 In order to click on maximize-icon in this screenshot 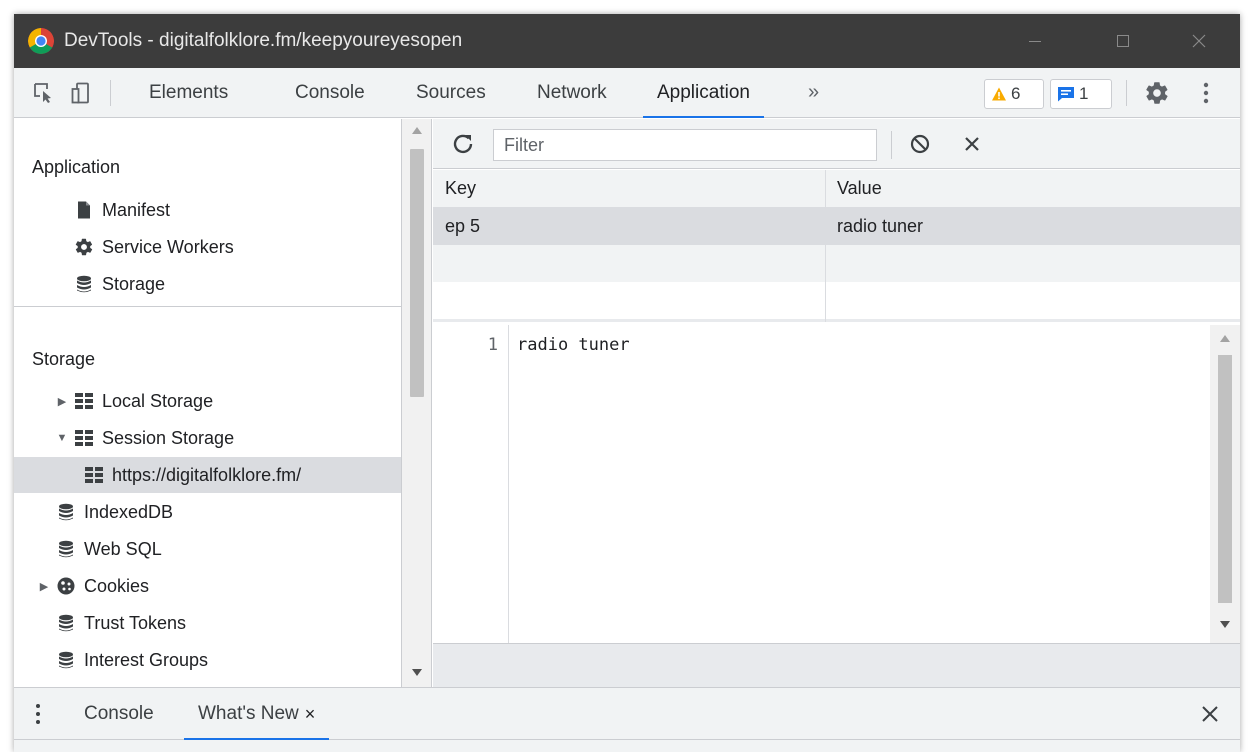, I will do `click(1123, 41)`.